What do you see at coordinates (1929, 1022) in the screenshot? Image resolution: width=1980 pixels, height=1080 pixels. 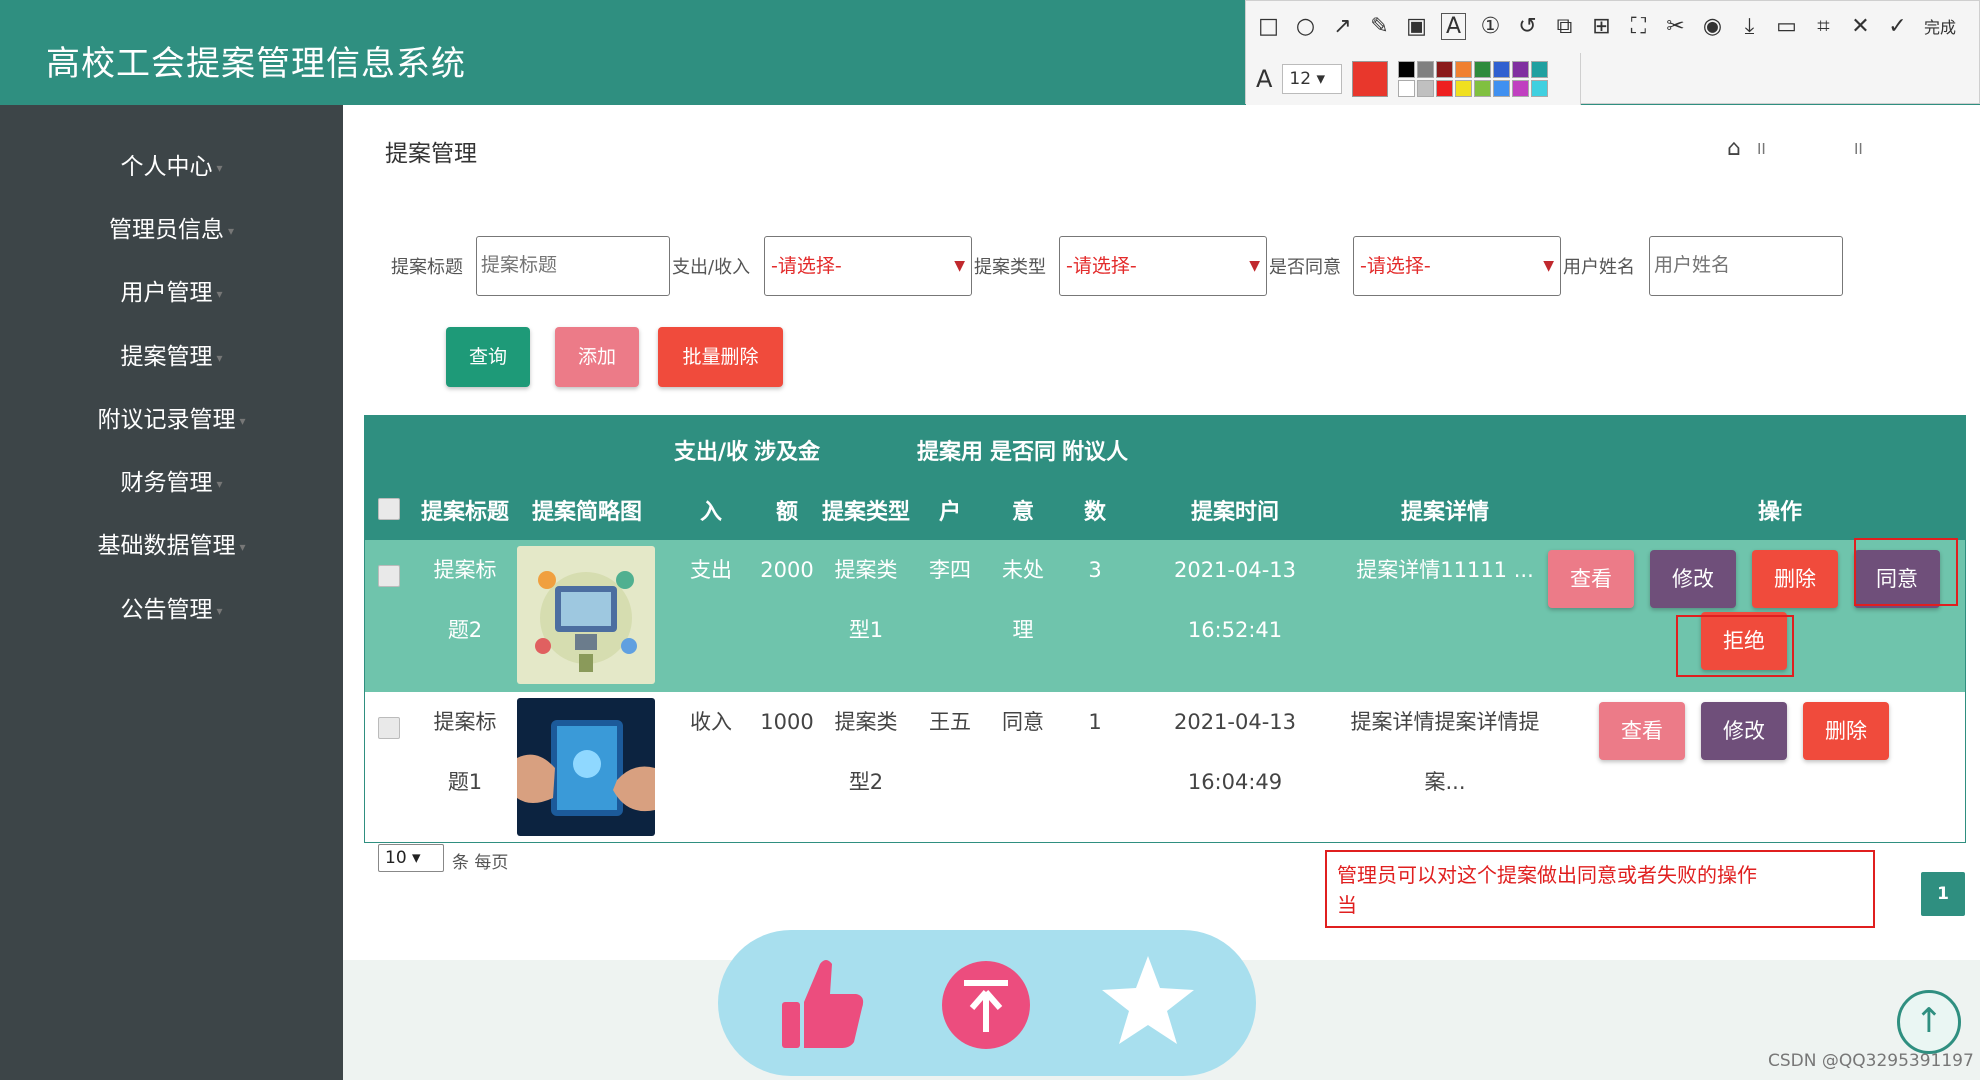 I see `back-to-top-icon: ↑` at bounding box center [1929, 1022].